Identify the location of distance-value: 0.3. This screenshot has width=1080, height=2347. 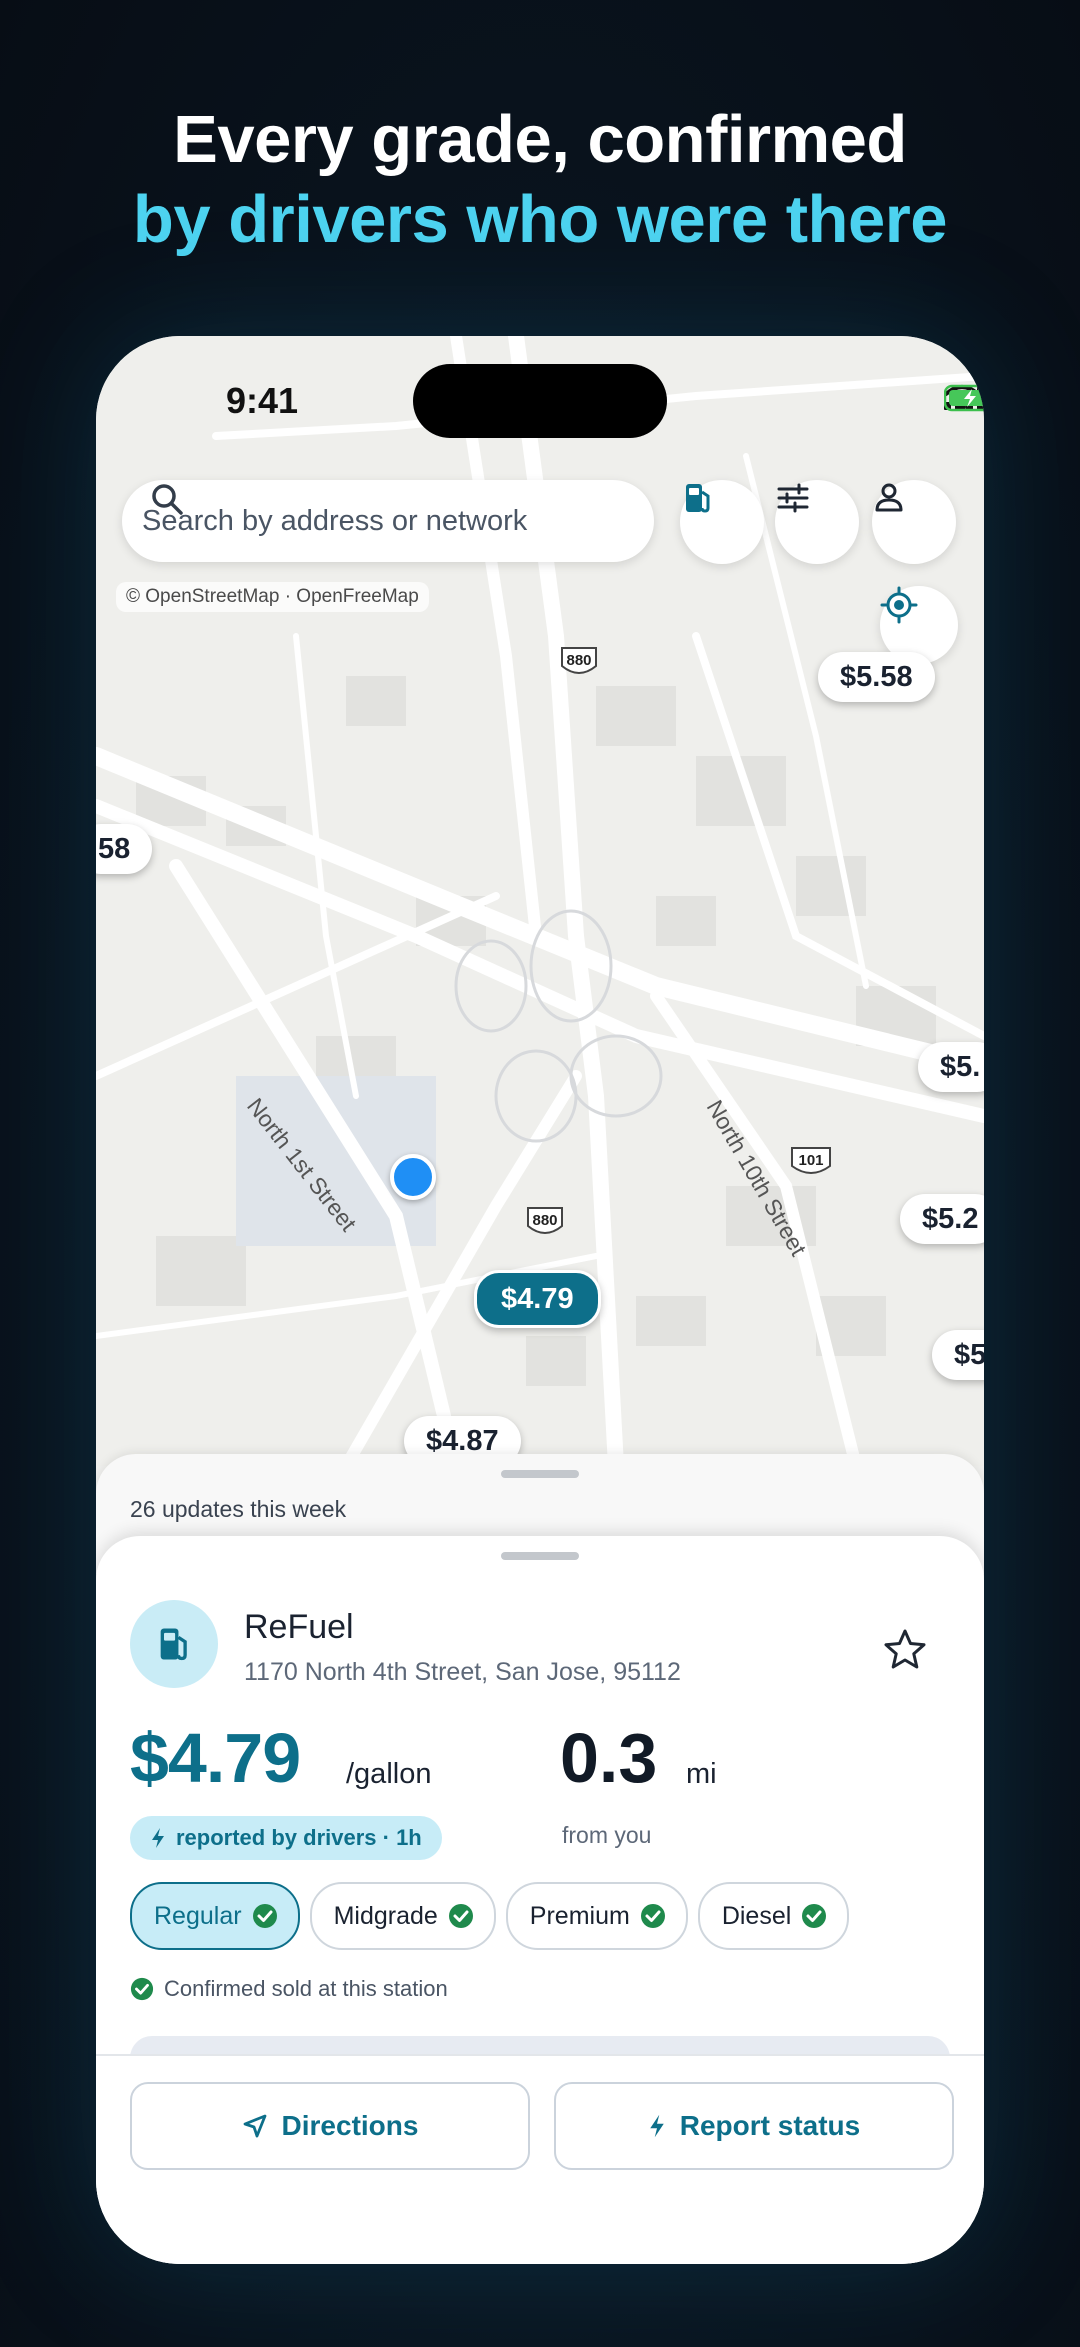
(609, 1758).